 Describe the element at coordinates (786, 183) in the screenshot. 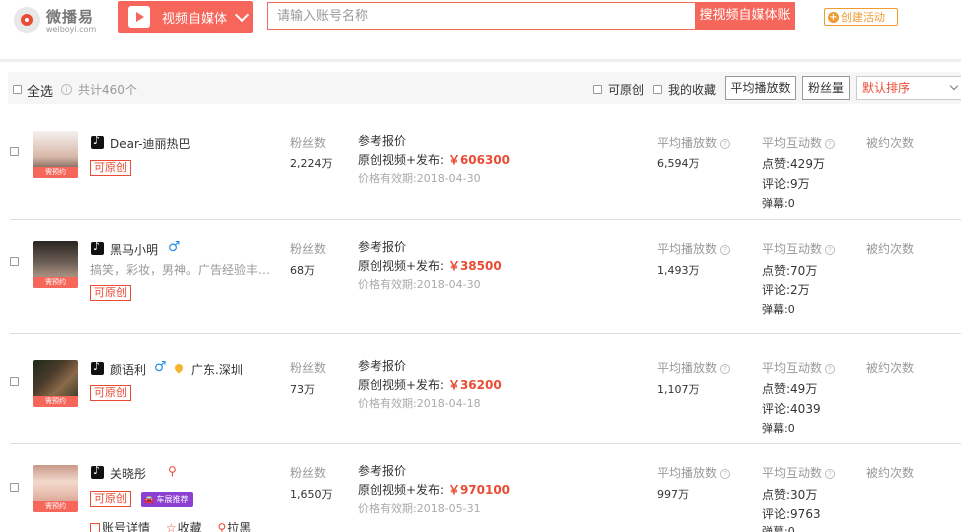

I see `comments-value: 评论:9万` at that location.